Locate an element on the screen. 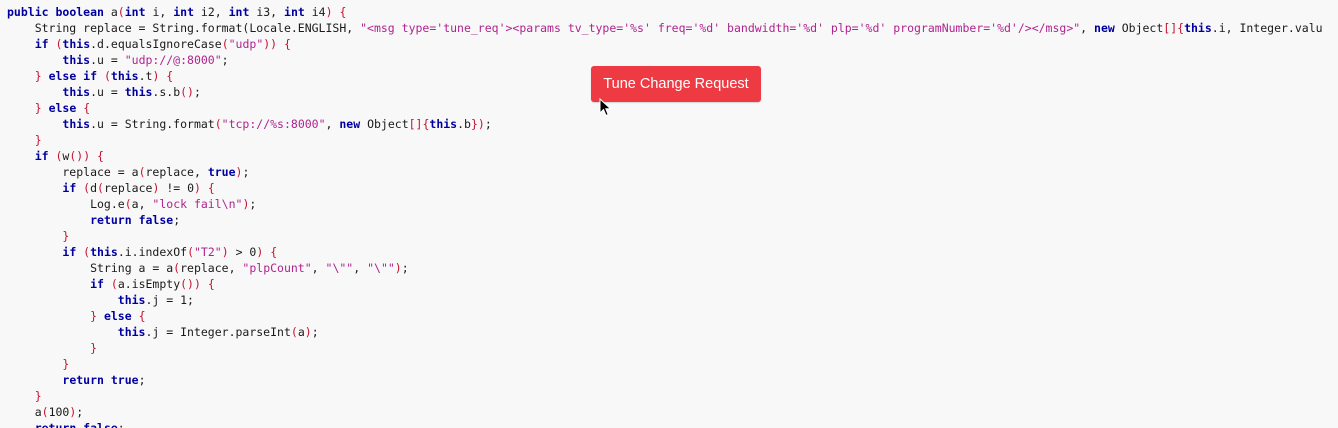 Image resolution: width=1338 pixels, height=428 pixels. code-token: "lock fail\n" is located at coordinates (197, 204).